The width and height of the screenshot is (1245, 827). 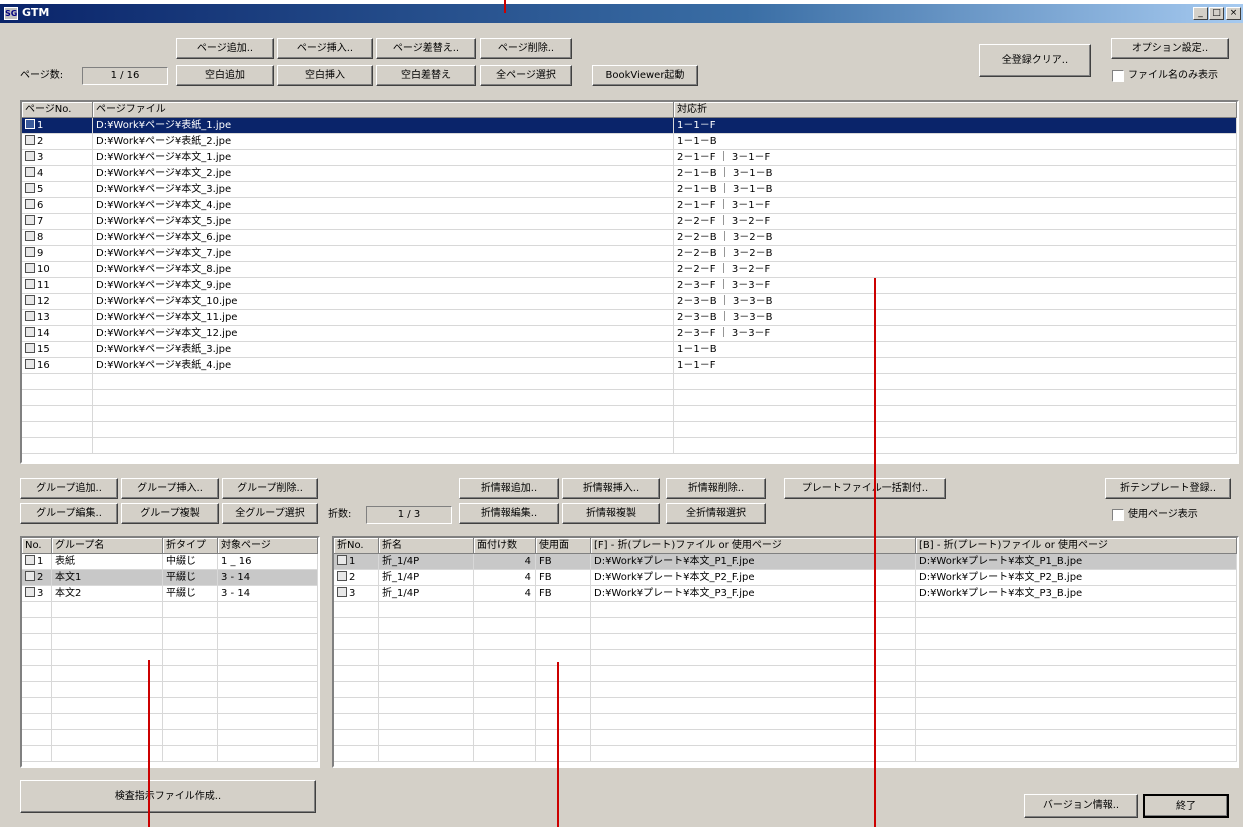 I want to click on copy-group-button: グループ複製, so click(x=170, y=513).